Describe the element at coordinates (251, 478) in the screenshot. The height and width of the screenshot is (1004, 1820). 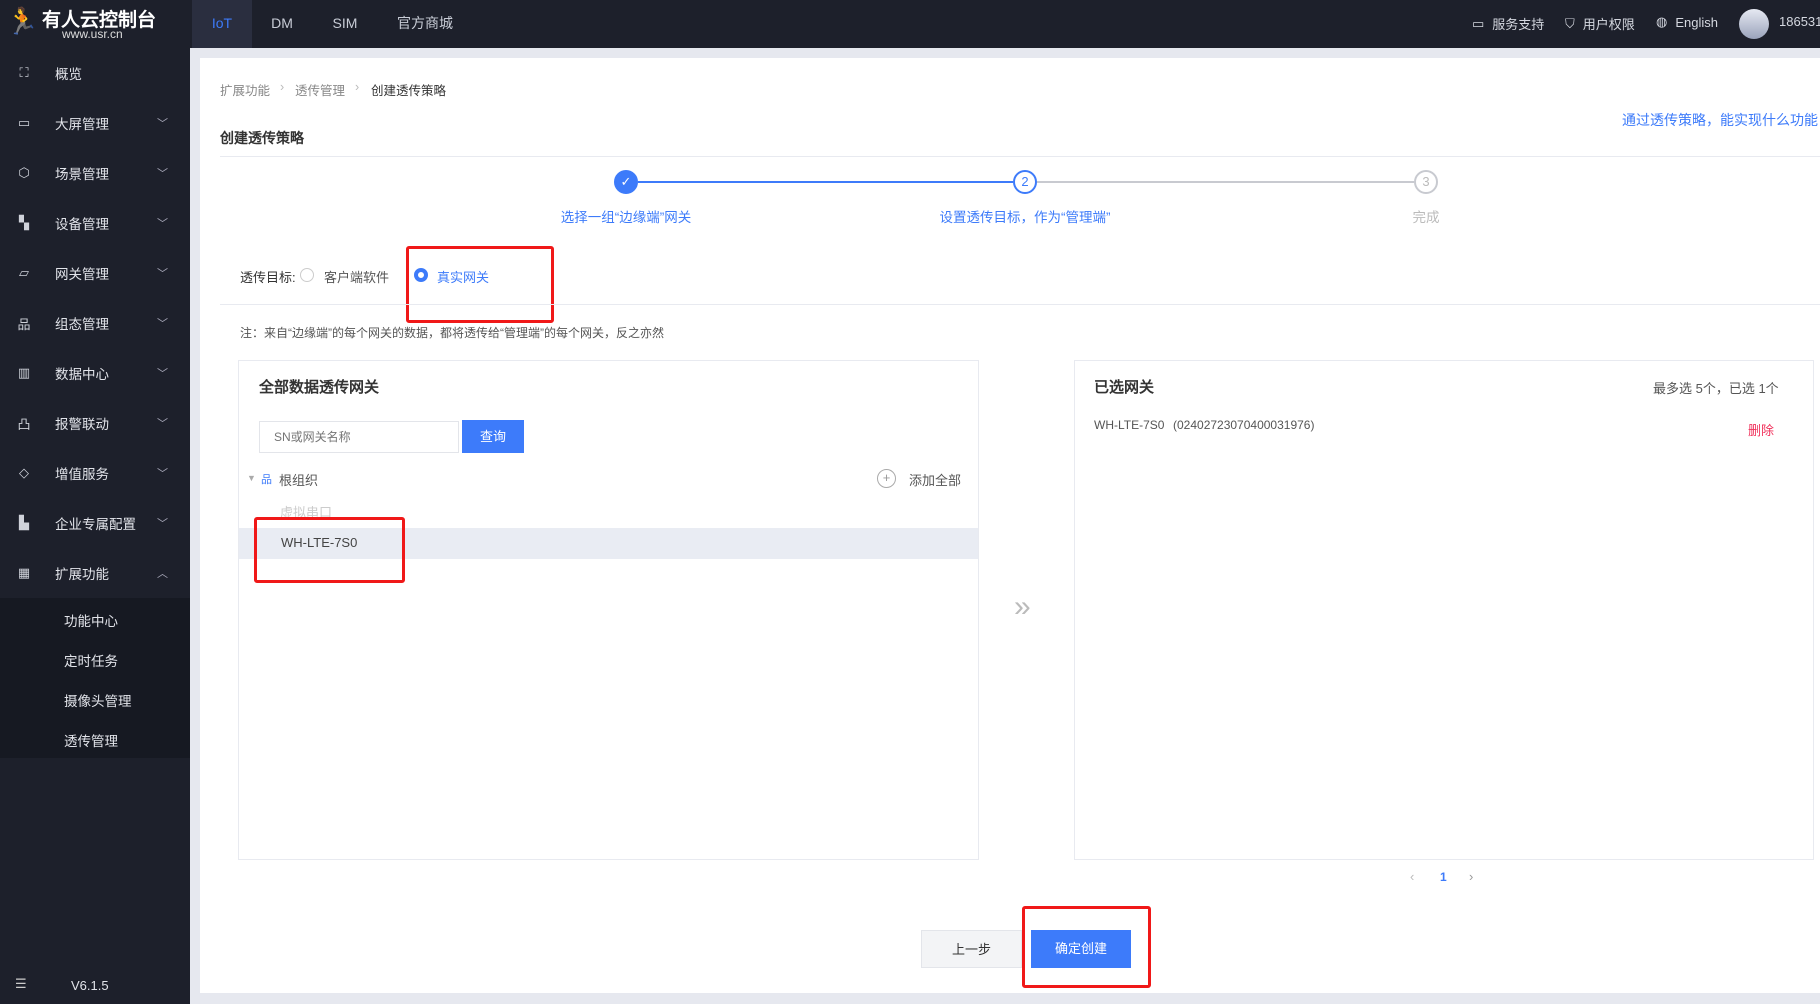
I see `caret-down-icon: ▼` at that location.